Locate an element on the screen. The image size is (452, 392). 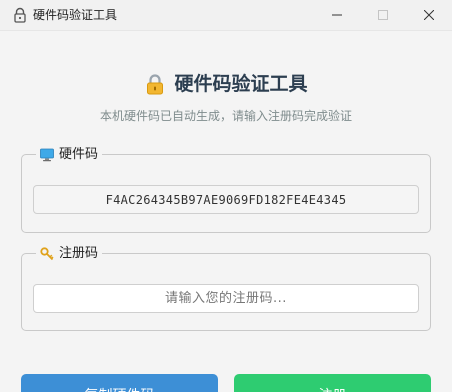
close-button is located at coordinates (429, 15).